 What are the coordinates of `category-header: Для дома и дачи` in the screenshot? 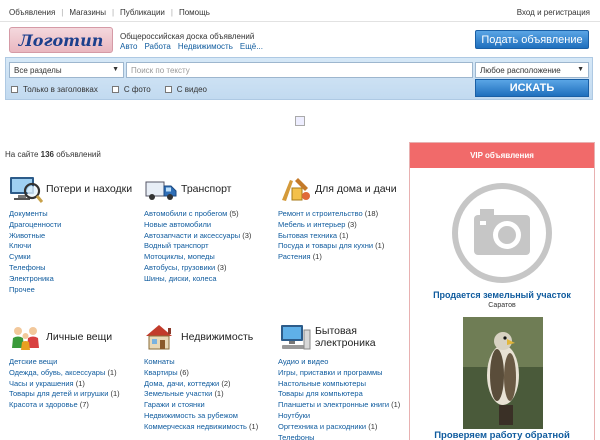 It's located at (344, 189).